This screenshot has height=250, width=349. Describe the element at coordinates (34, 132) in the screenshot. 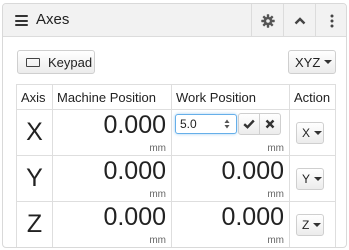

I see `axis-name: X` at that location.